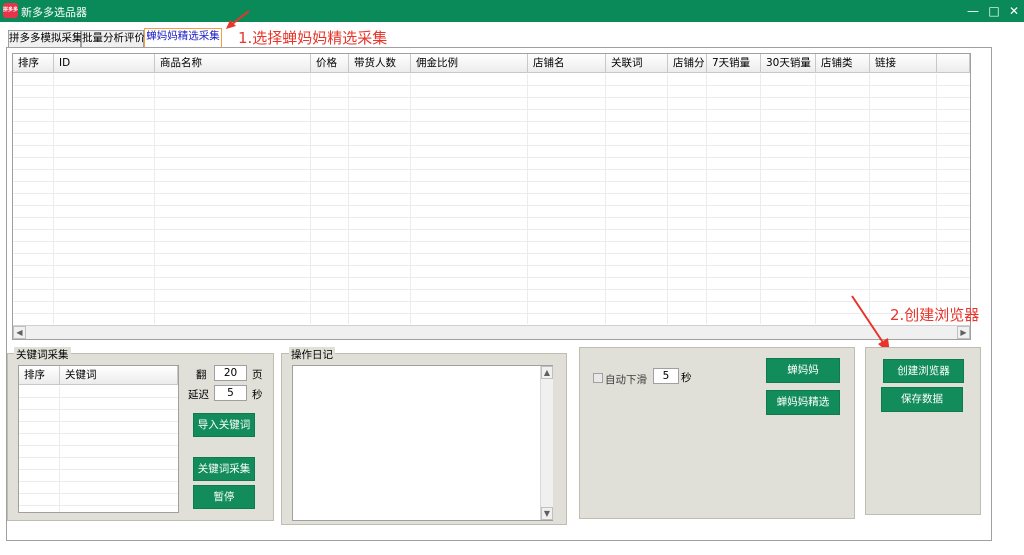 This screenshot has width=1024, height=555. Describe the element at coordinates (230, 373) in the screenshot. I see `pages-input: 20` at that location.